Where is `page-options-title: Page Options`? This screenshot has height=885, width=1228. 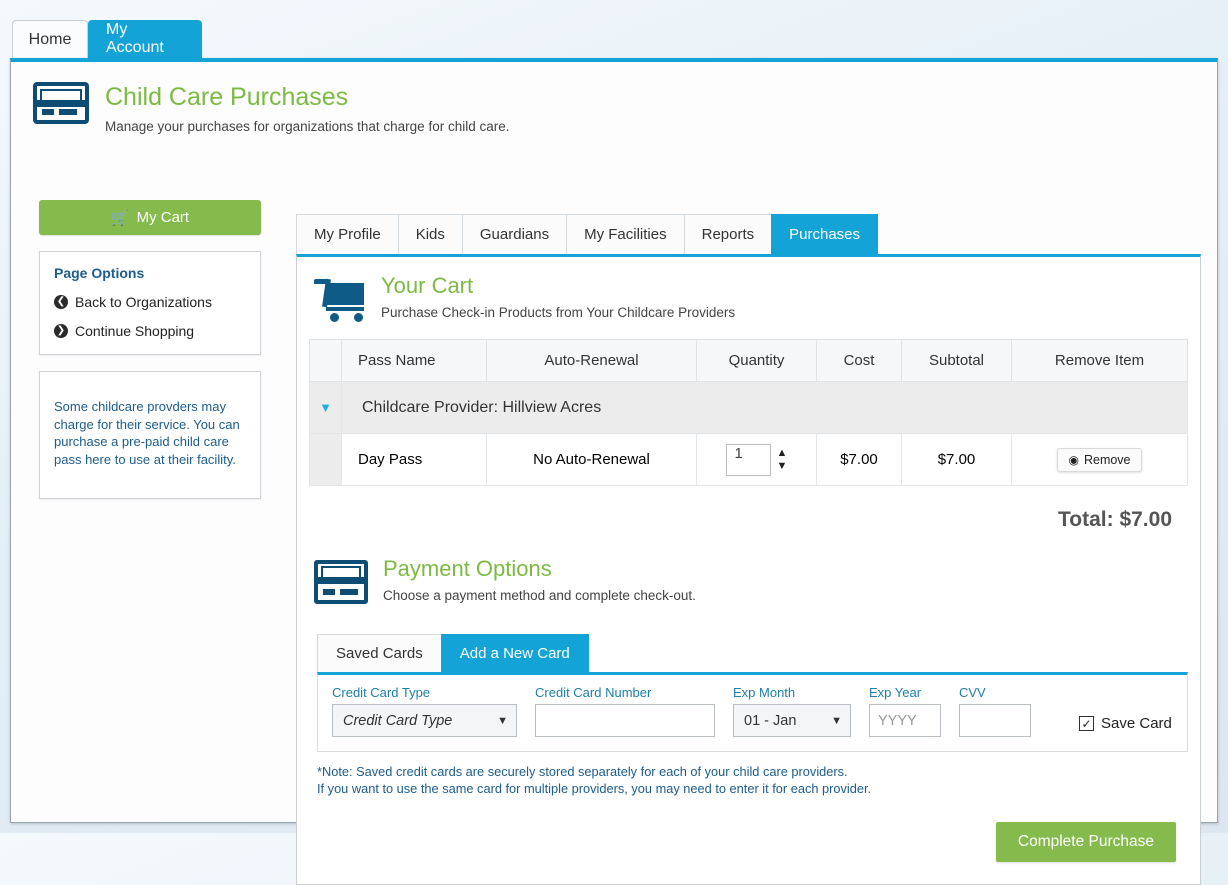
page-options-title: Page Options is located at coordinates (99, 273).